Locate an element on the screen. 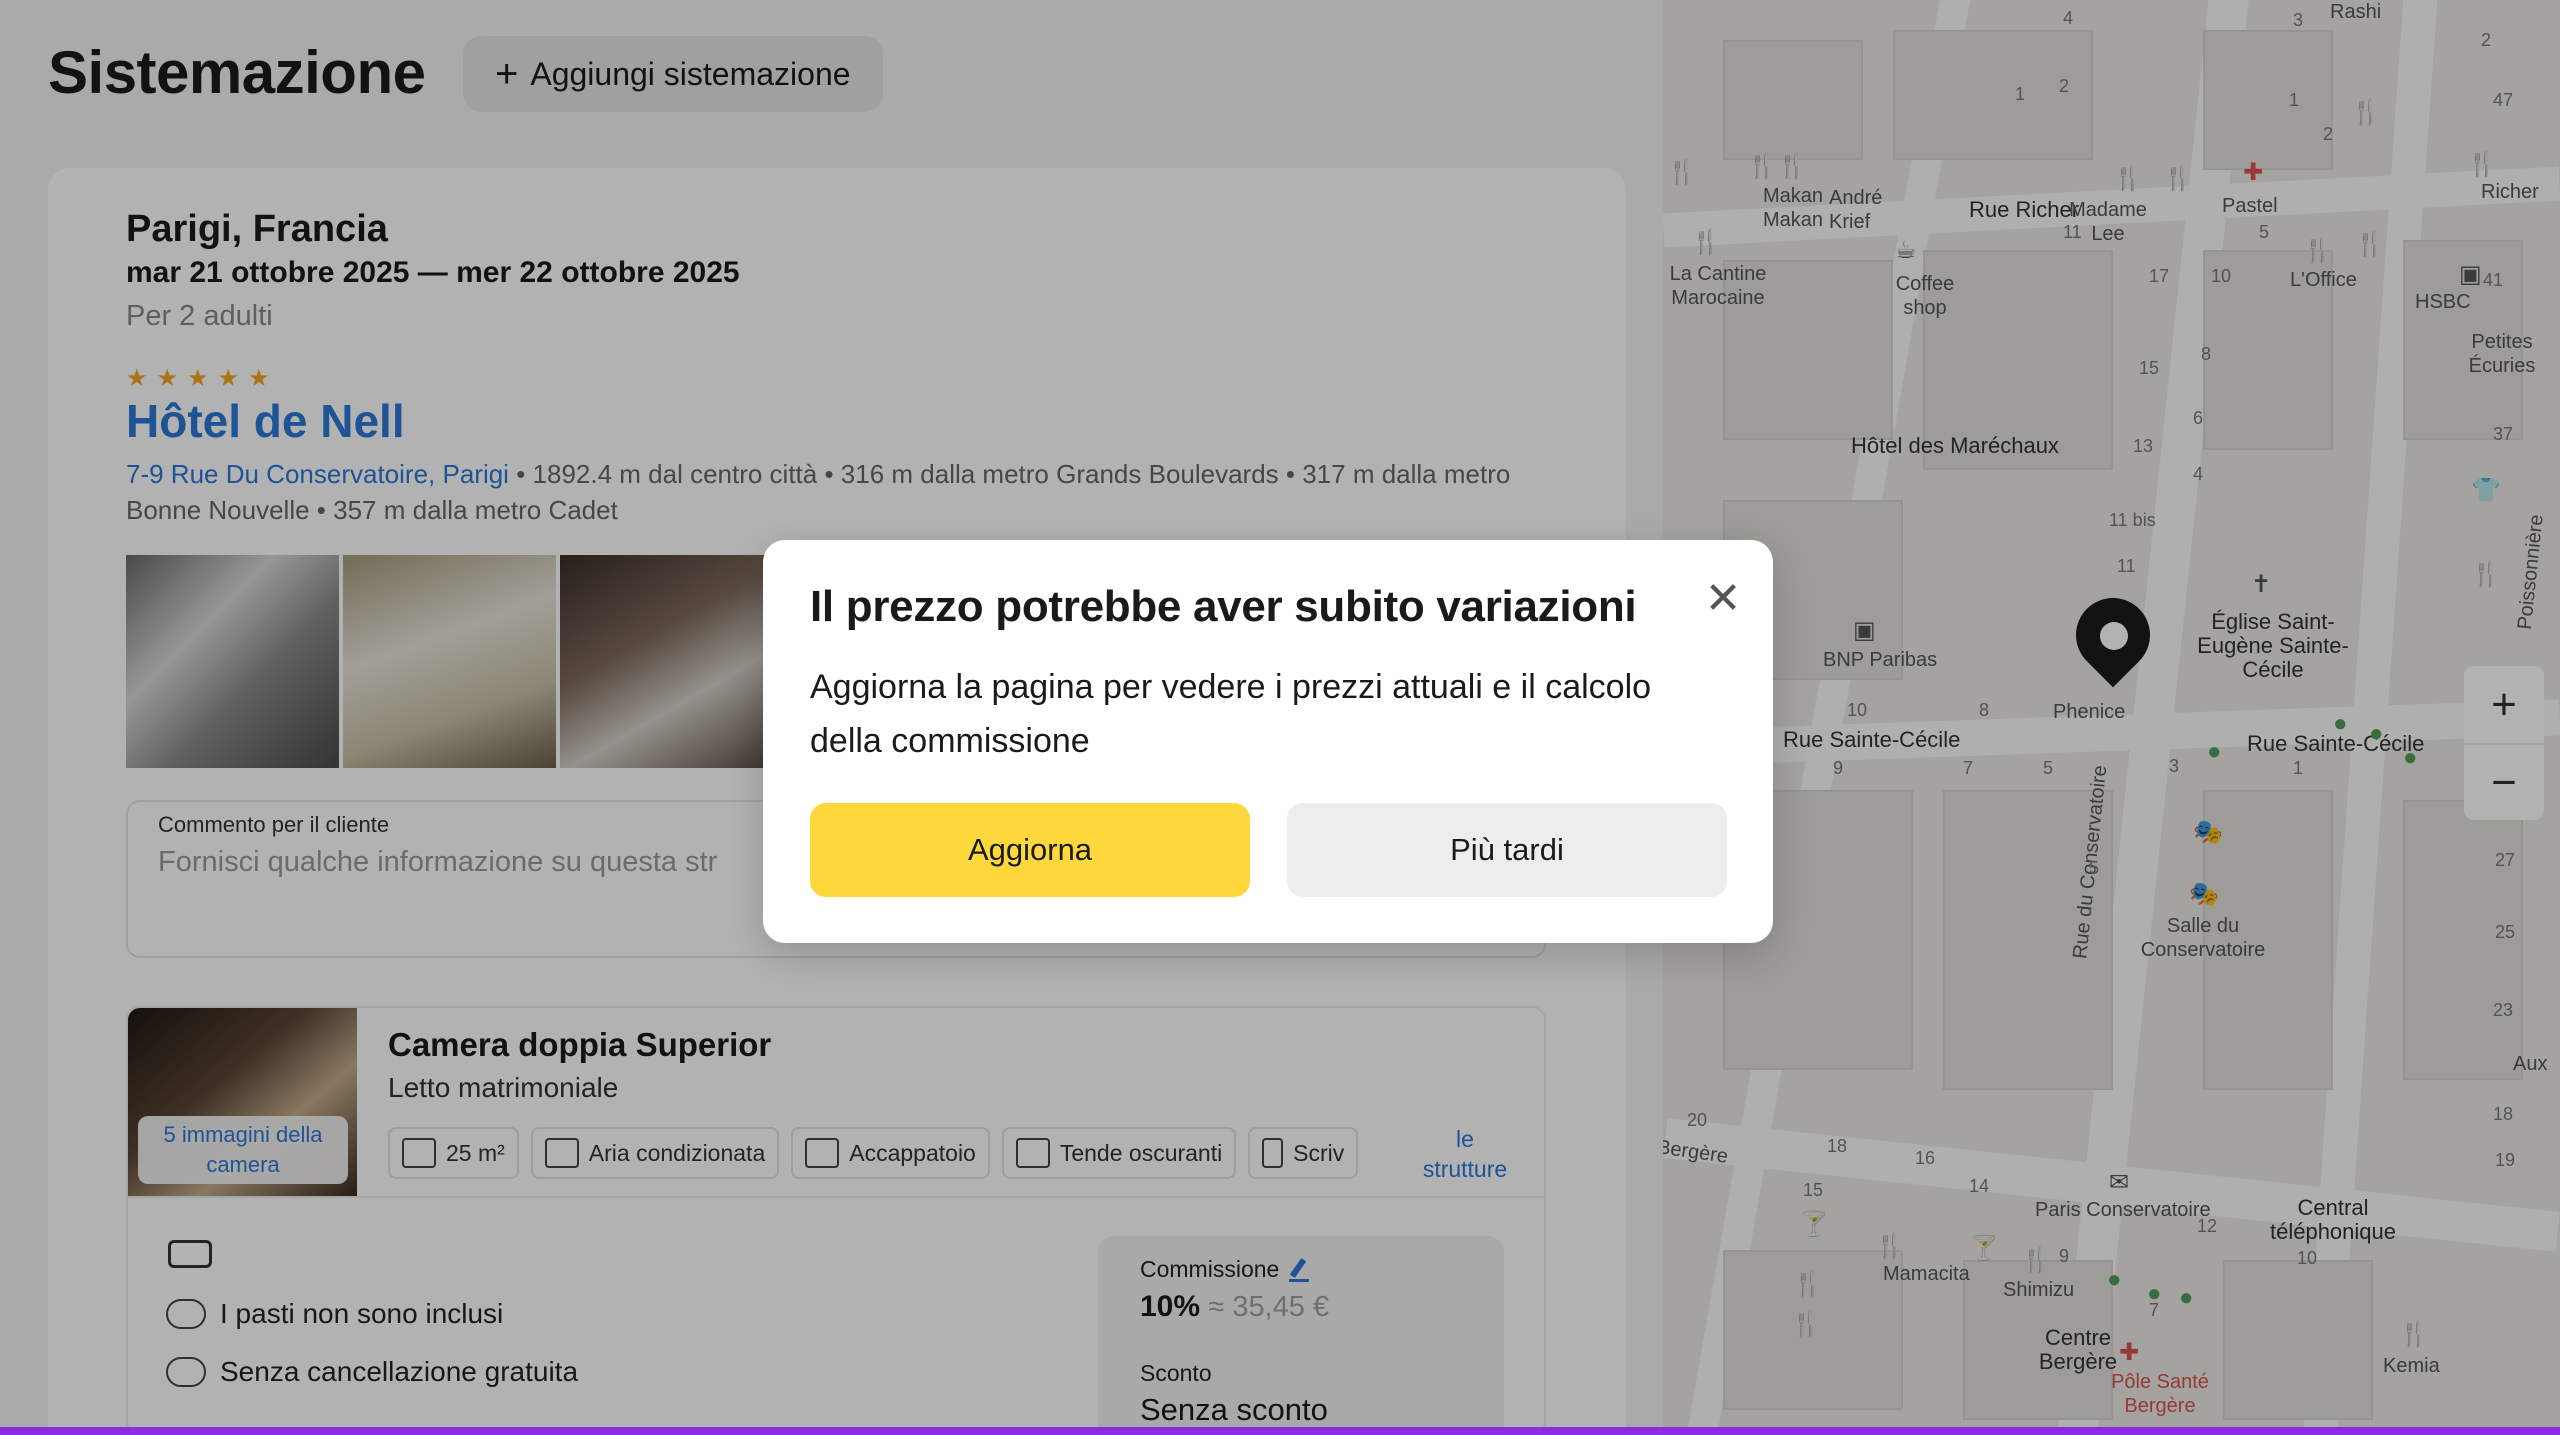 This screenshot has height=1435, width=2560. bottom-accent-bar is located at coordinates (1280, 1431).